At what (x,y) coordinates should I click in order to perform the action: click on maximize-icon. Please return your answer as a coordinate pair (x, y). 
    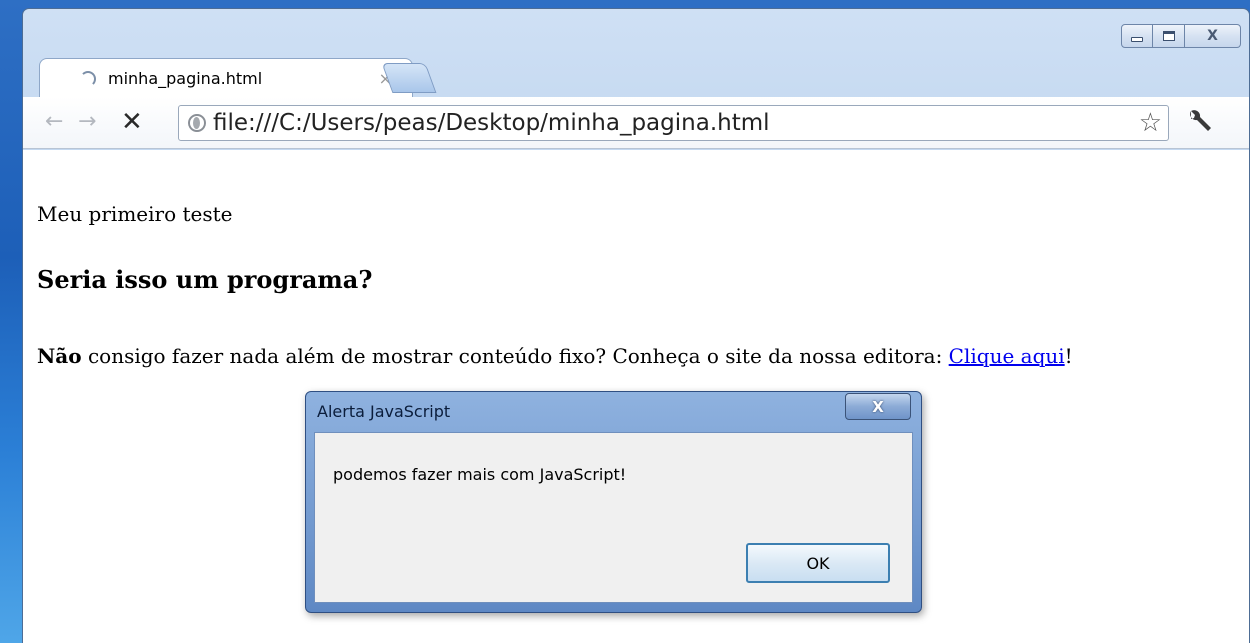
    Looking at the image, I should click on (1168, 36).